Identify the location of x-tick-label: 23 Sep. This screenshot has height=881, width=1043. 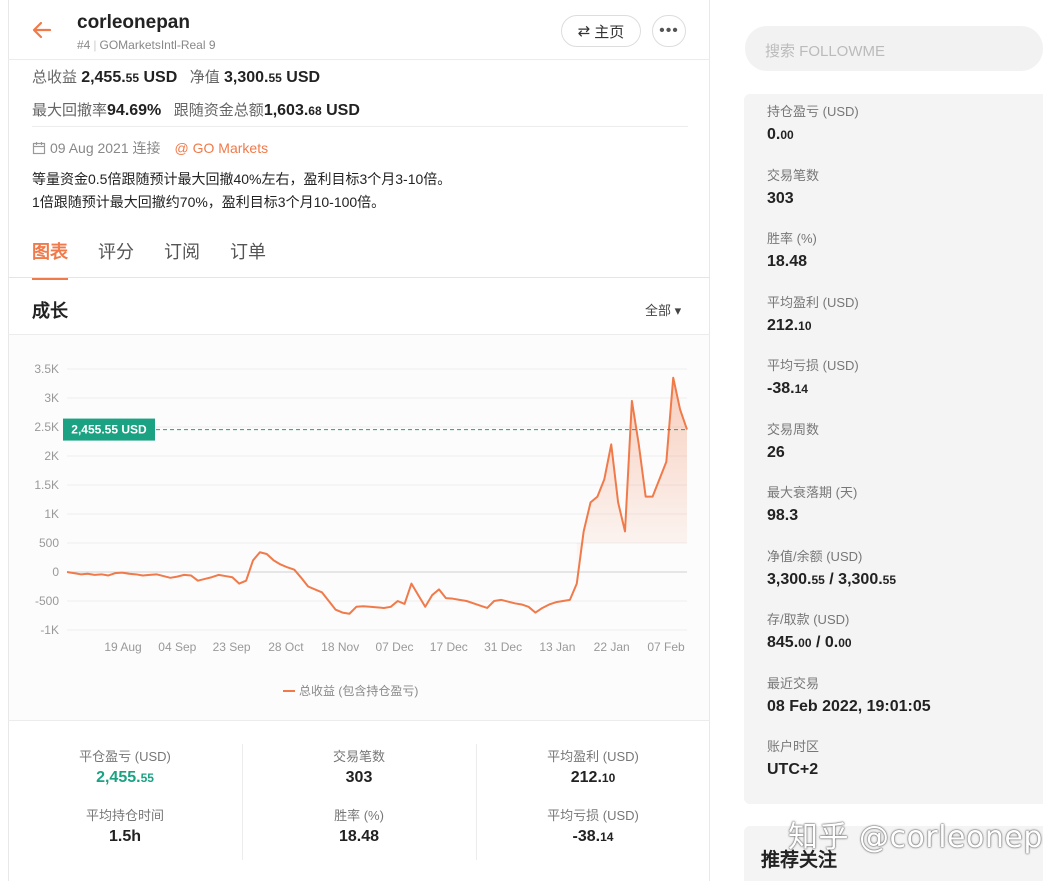
(232, 647).